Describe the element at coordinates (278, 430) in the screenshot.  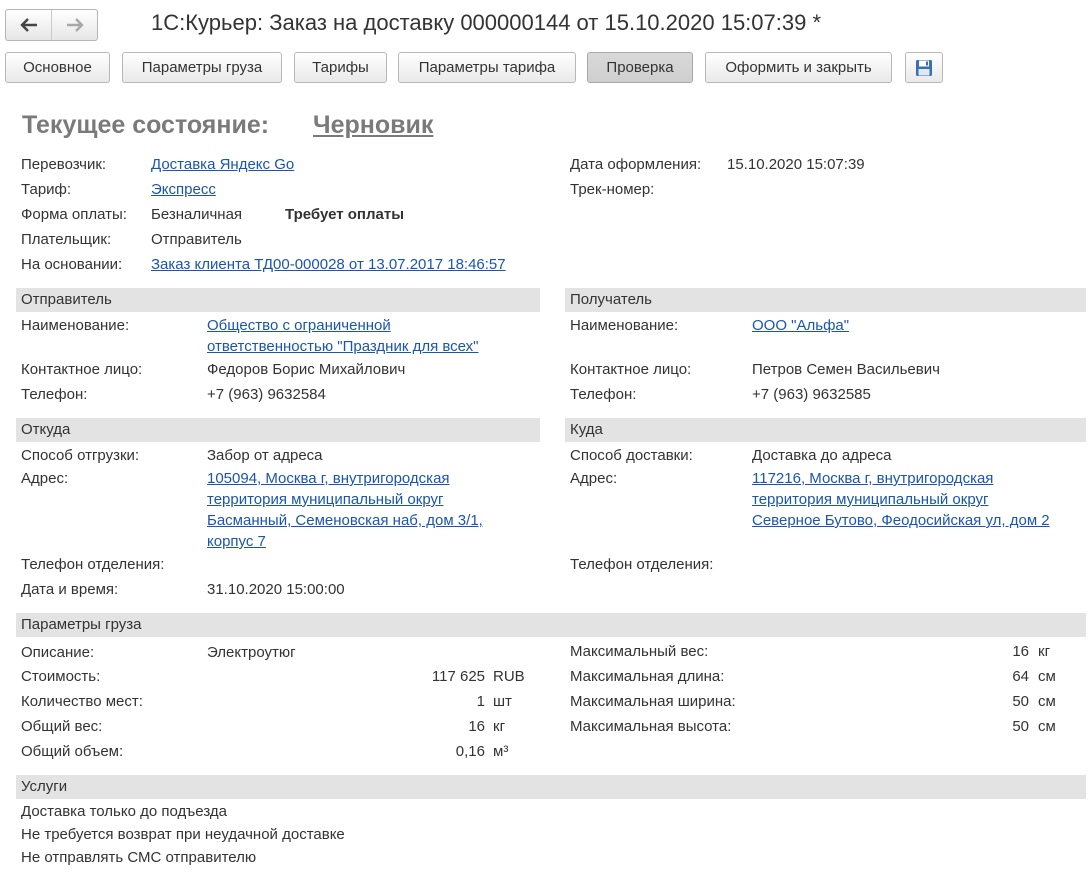
I see `from-section-header: Откуда` at that location.